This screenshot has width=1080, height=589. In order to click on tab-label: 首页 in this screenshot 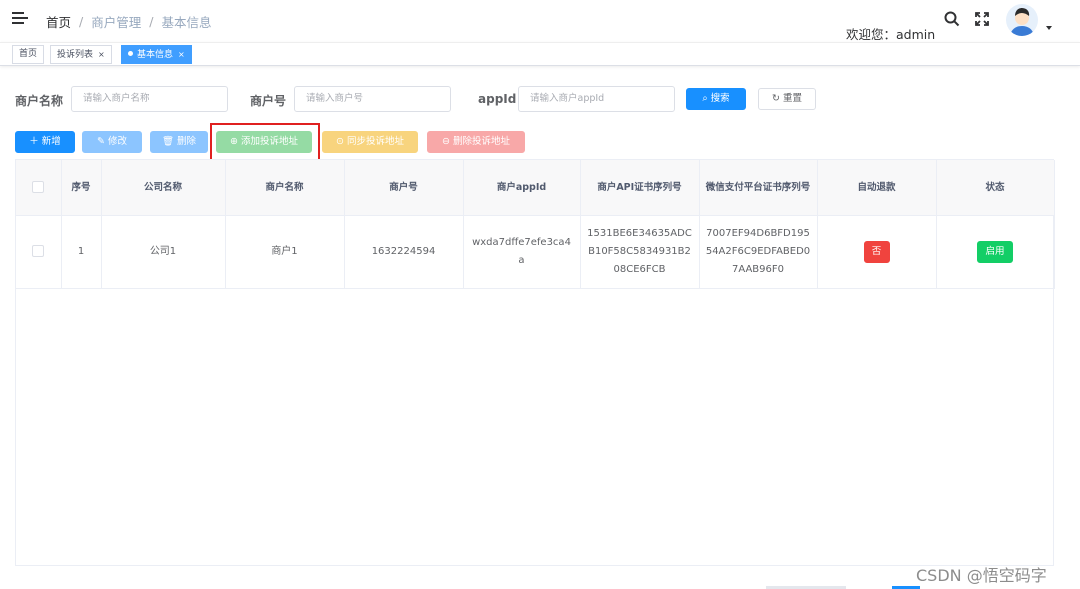, I will do `click(28, 54)`.